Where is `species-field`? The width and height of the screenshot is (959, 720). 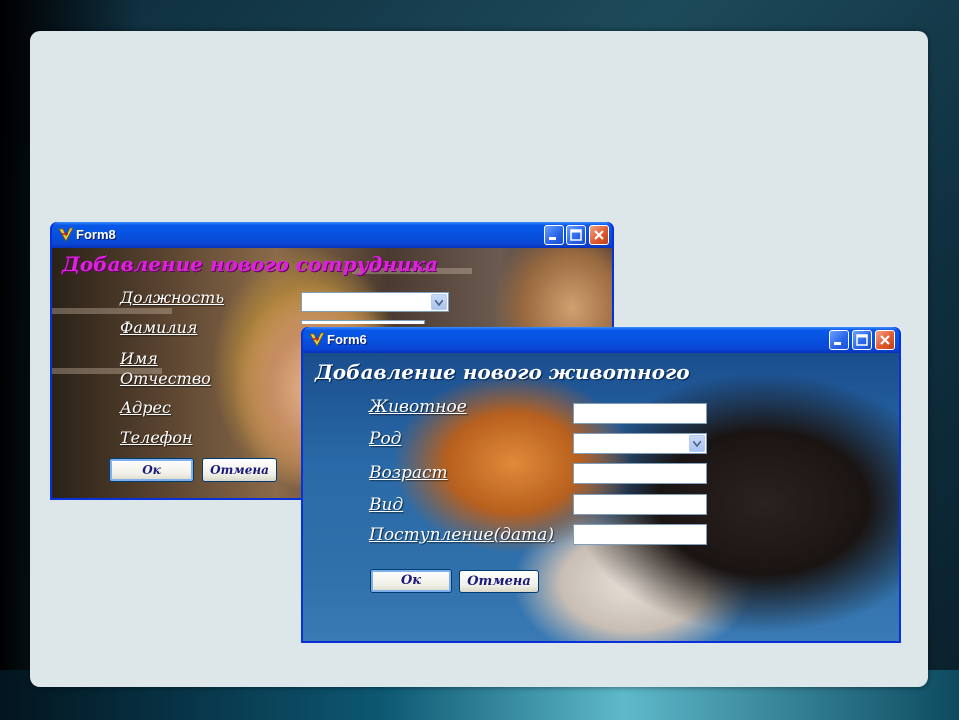
species-field is located at coordinates (640, 504).